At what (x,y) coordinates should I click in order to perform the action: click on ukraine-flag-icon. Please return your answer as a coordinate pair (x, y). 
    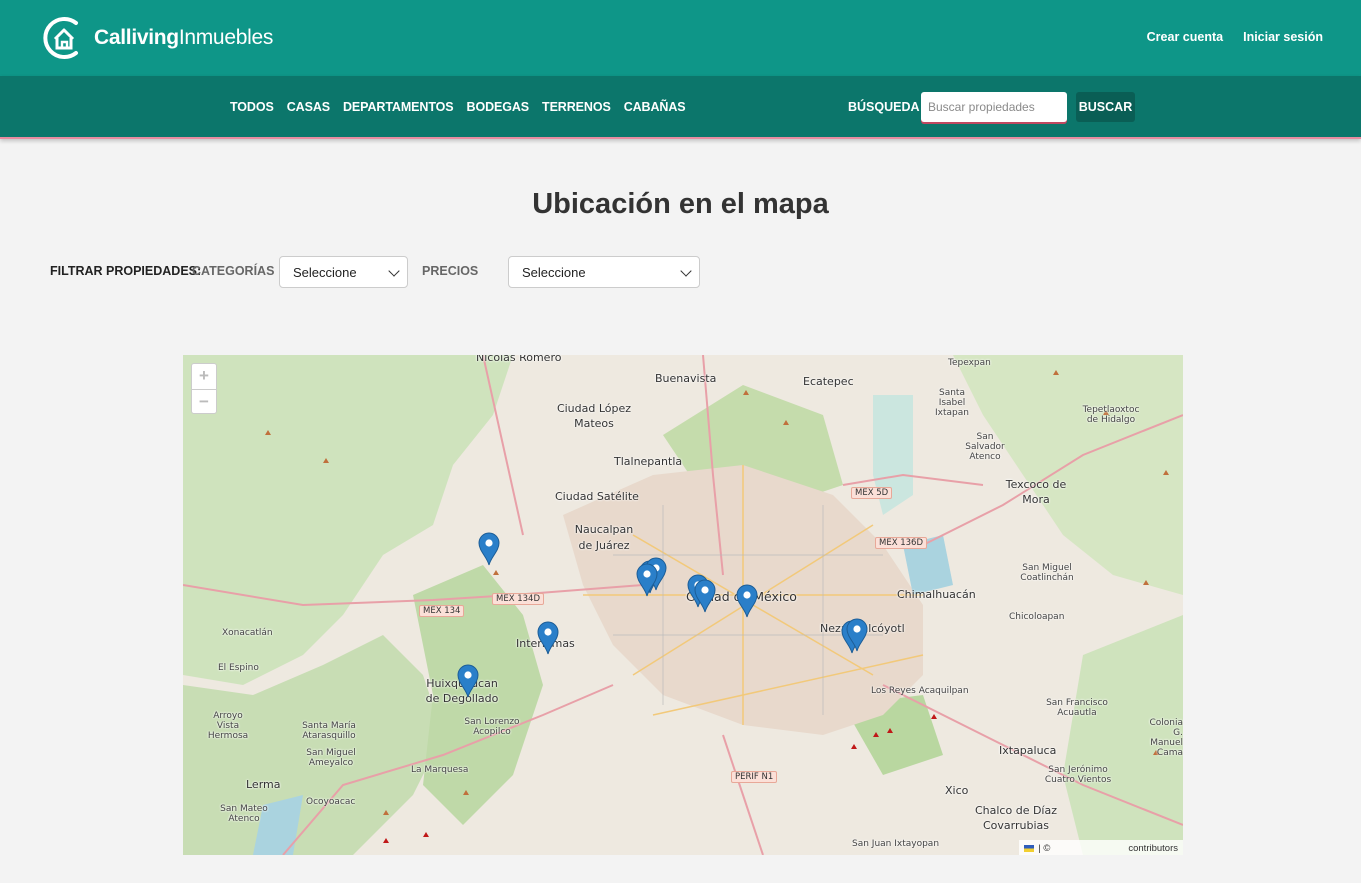
    Looking at the image, I should click on (1029, 848).